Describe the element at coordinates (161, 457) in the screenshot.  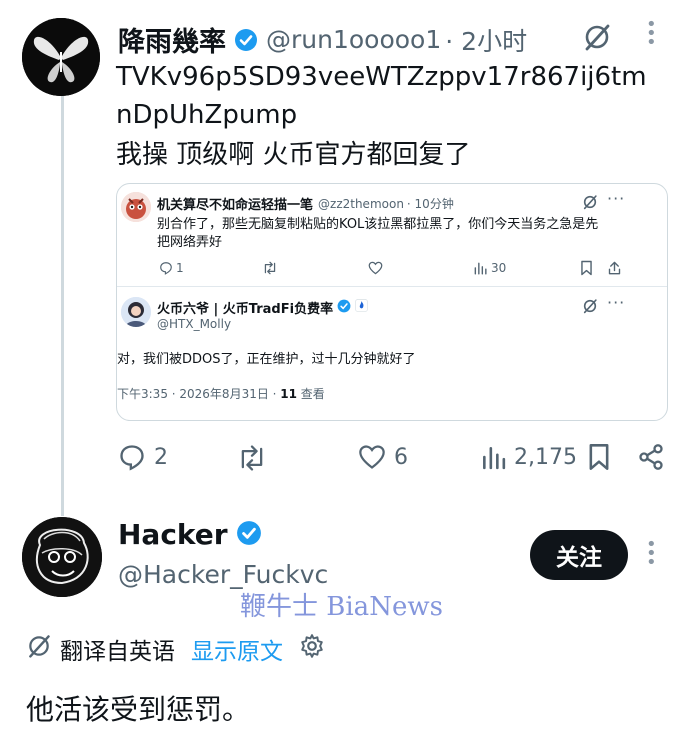
I see `reply-count: 2` at that location.